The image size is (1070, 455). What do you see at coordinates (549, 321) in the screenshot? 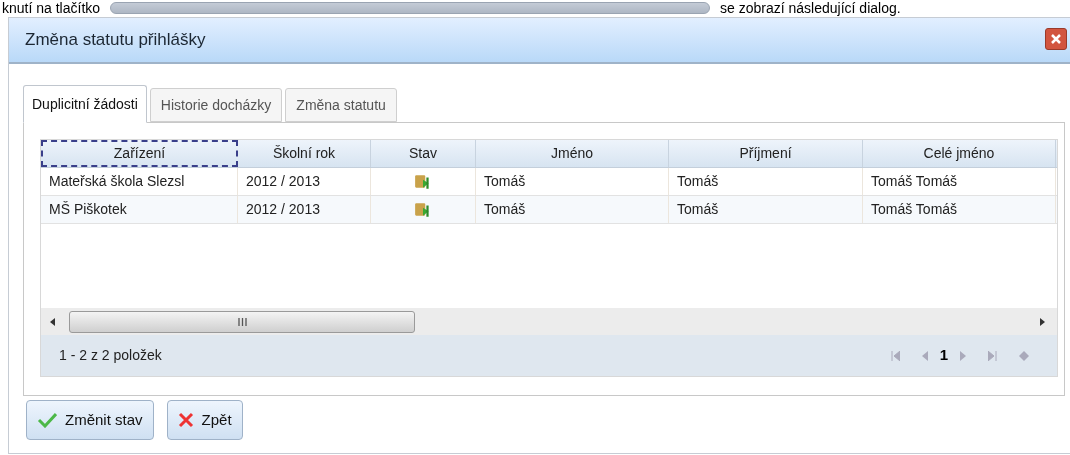
I see `horizontal-scrollbar` at bounding box center [549, 321].